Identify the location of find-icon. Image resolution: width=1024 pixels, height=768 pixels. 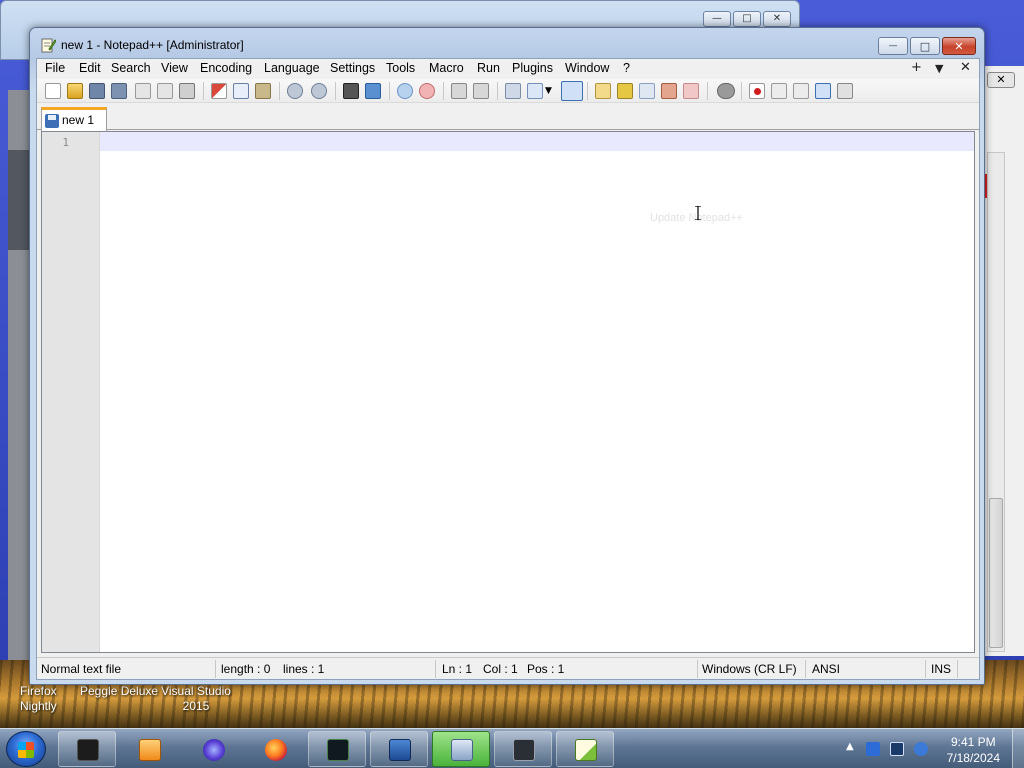
(351, 91).